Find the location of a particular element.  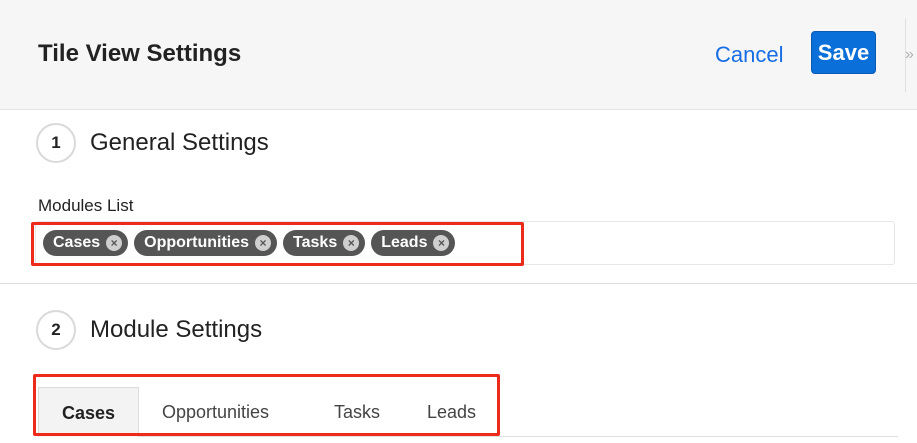

step-module-settings: 2 Module Settings is located at coordinates (336, 332).